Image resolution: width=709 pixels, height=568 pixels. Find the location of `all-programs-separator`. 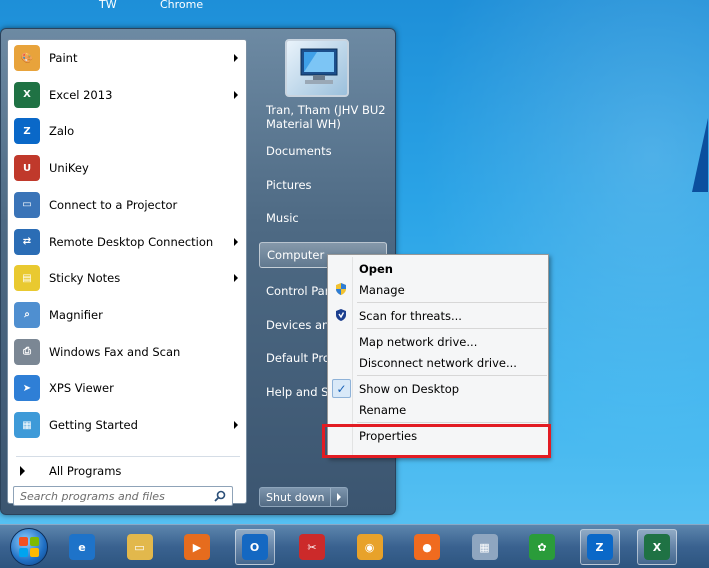

all-programs-separator is located at coordinates (128, 456).